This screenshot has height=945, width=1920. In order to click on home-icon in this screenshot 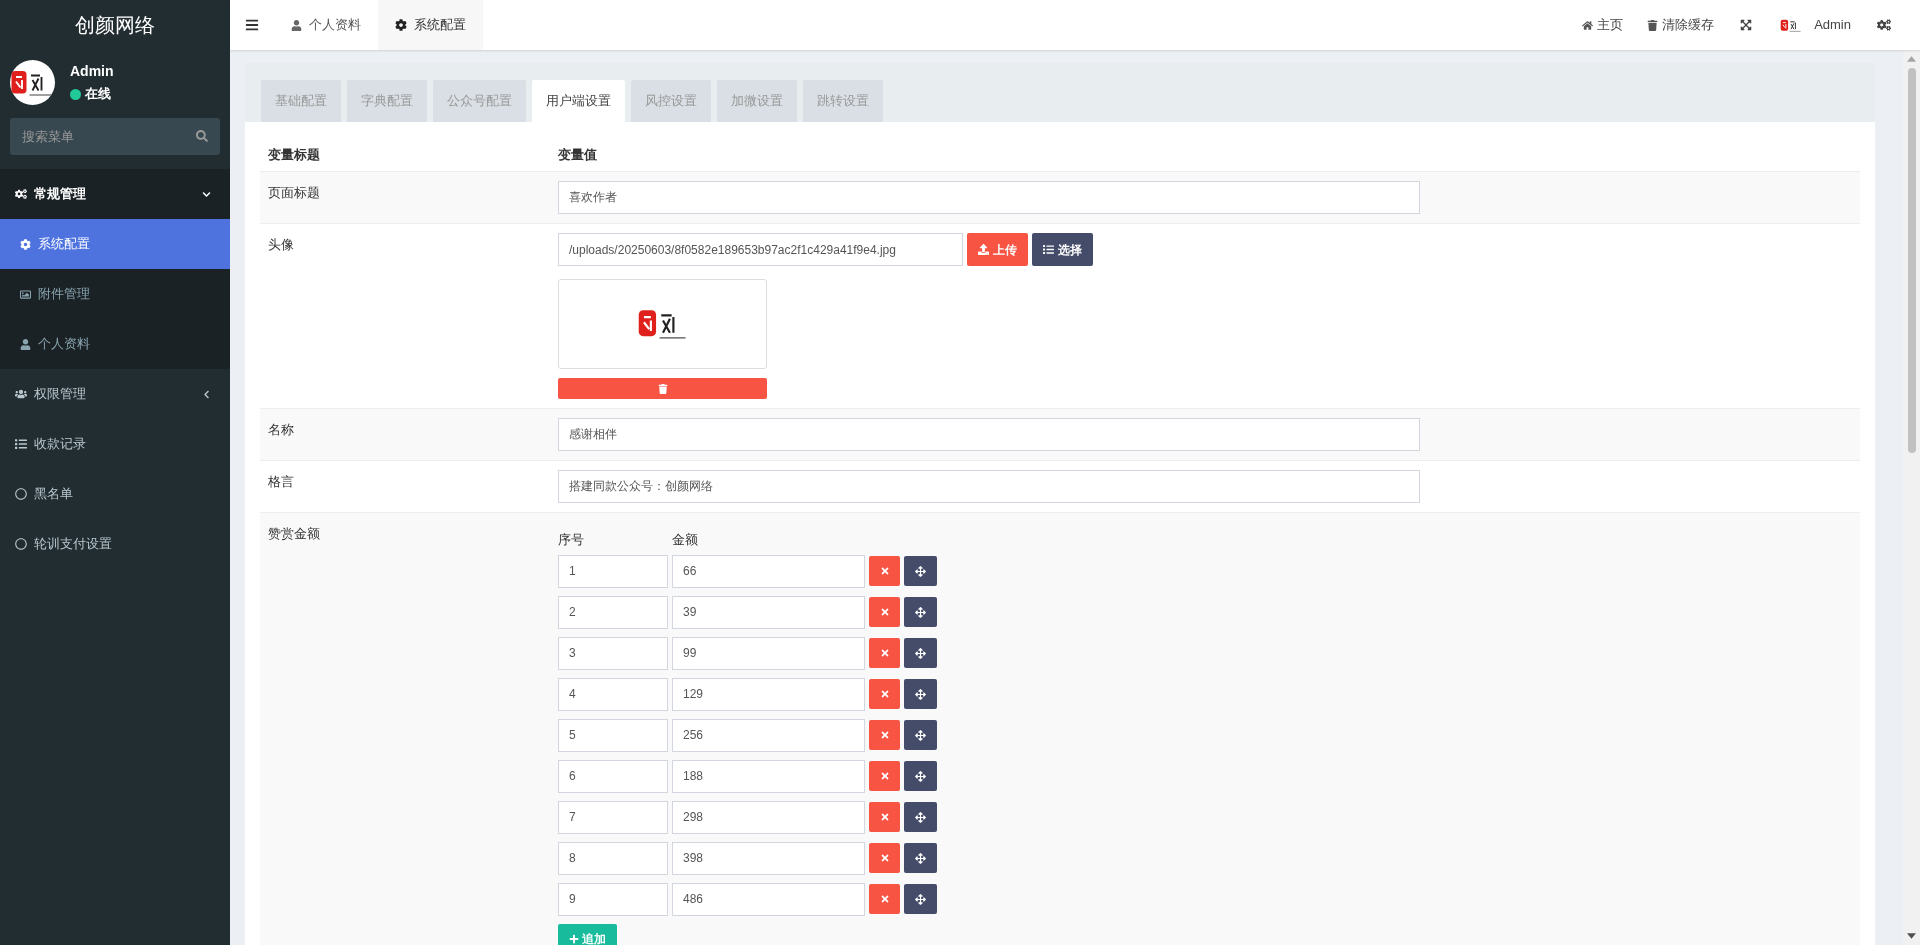, I will do `click(1588, 25)`.